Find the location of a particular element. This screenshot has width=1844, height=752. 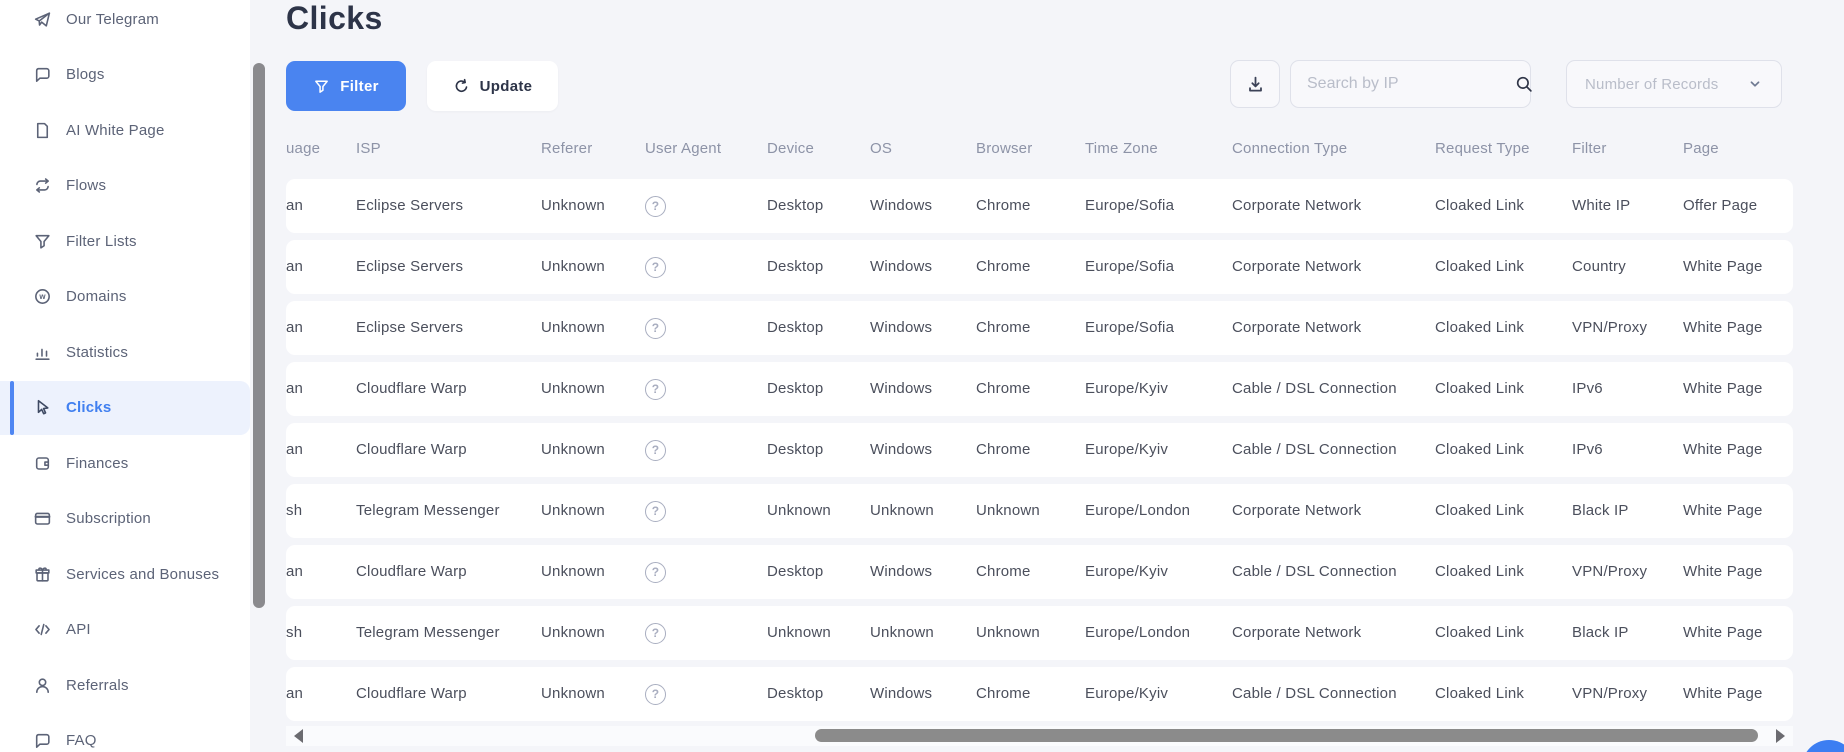

cell-os: Unknown is located at coordinates (902, 632).